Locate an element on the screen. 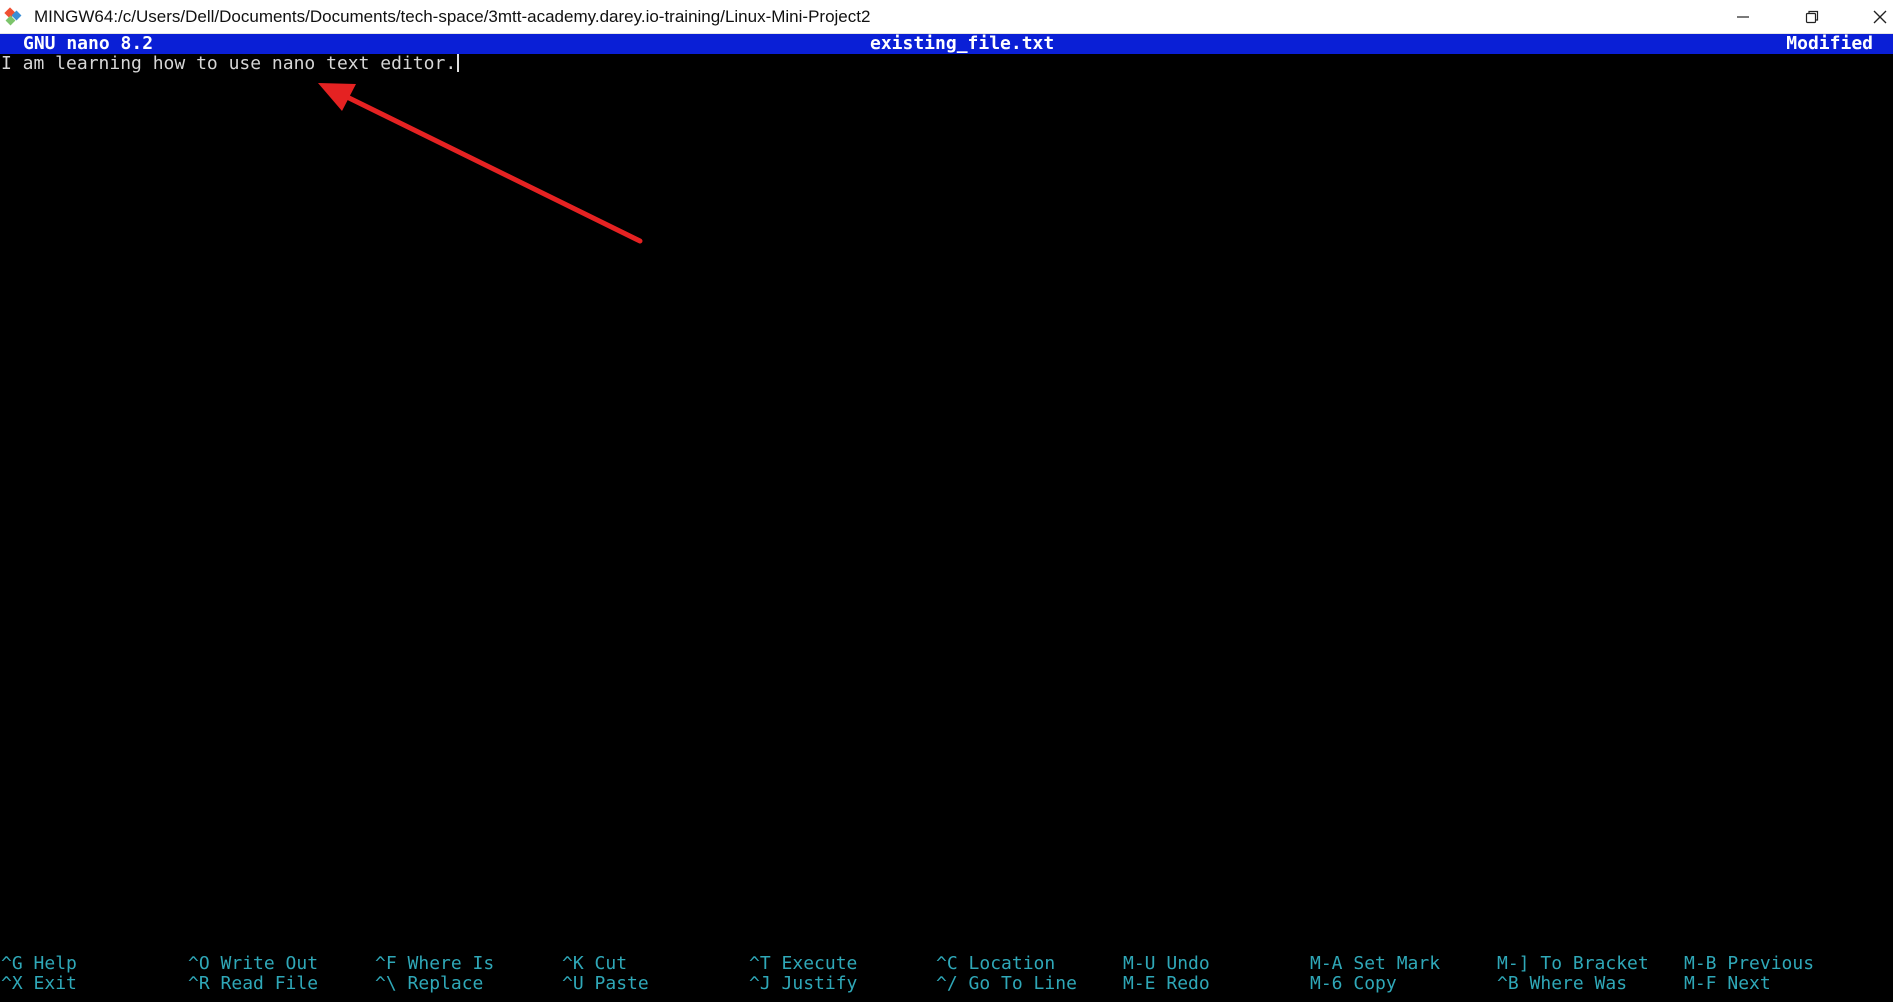 This screenshot has width=1893, height=1002. restore-icon is located at coordinates (1812, 17).